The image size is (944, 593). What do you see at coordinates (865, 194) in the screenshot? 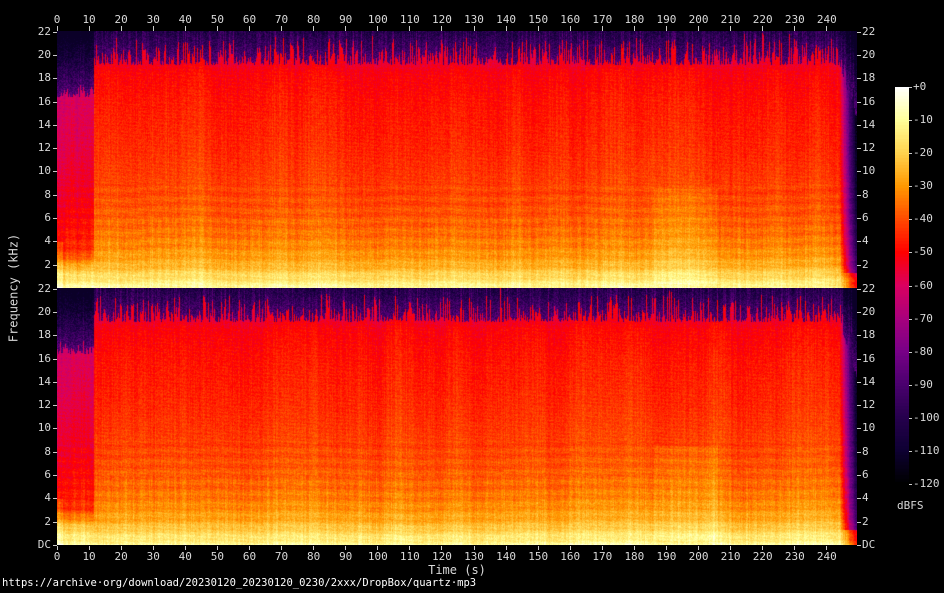
I see `freq-tick-label-right: 8` at bounding box center [865, 194].